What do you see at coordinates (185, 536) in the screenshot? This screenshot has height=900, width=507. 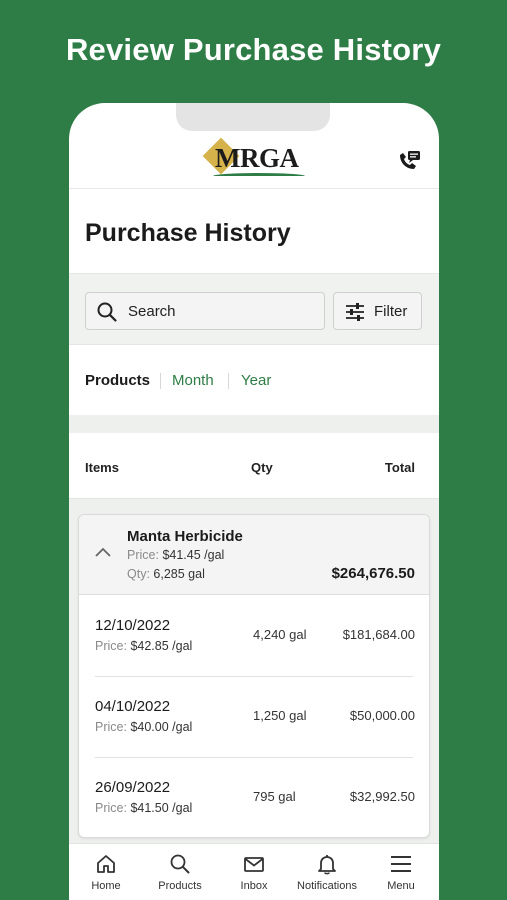 I see `product-name: Manta Herbicide` at bounding box center [185, 536].